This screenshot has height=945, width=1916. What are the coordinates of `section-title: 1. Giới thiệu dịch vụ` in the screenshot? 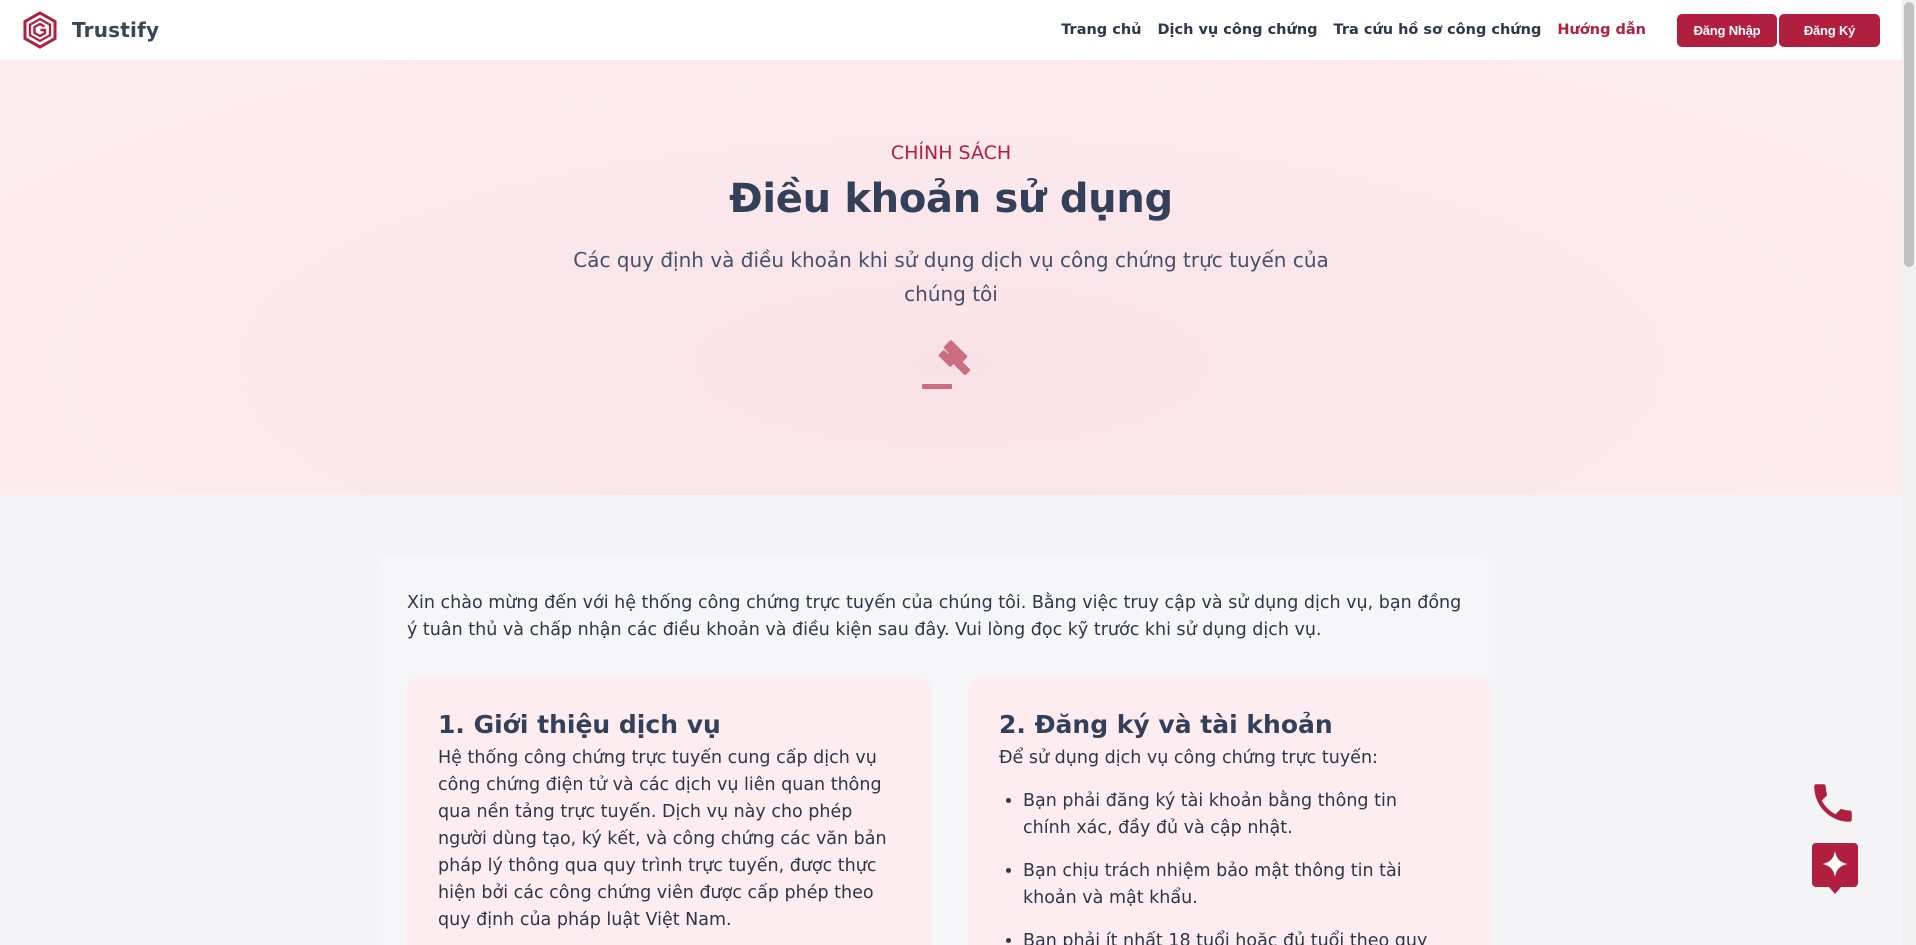 It's located at (579, 724).